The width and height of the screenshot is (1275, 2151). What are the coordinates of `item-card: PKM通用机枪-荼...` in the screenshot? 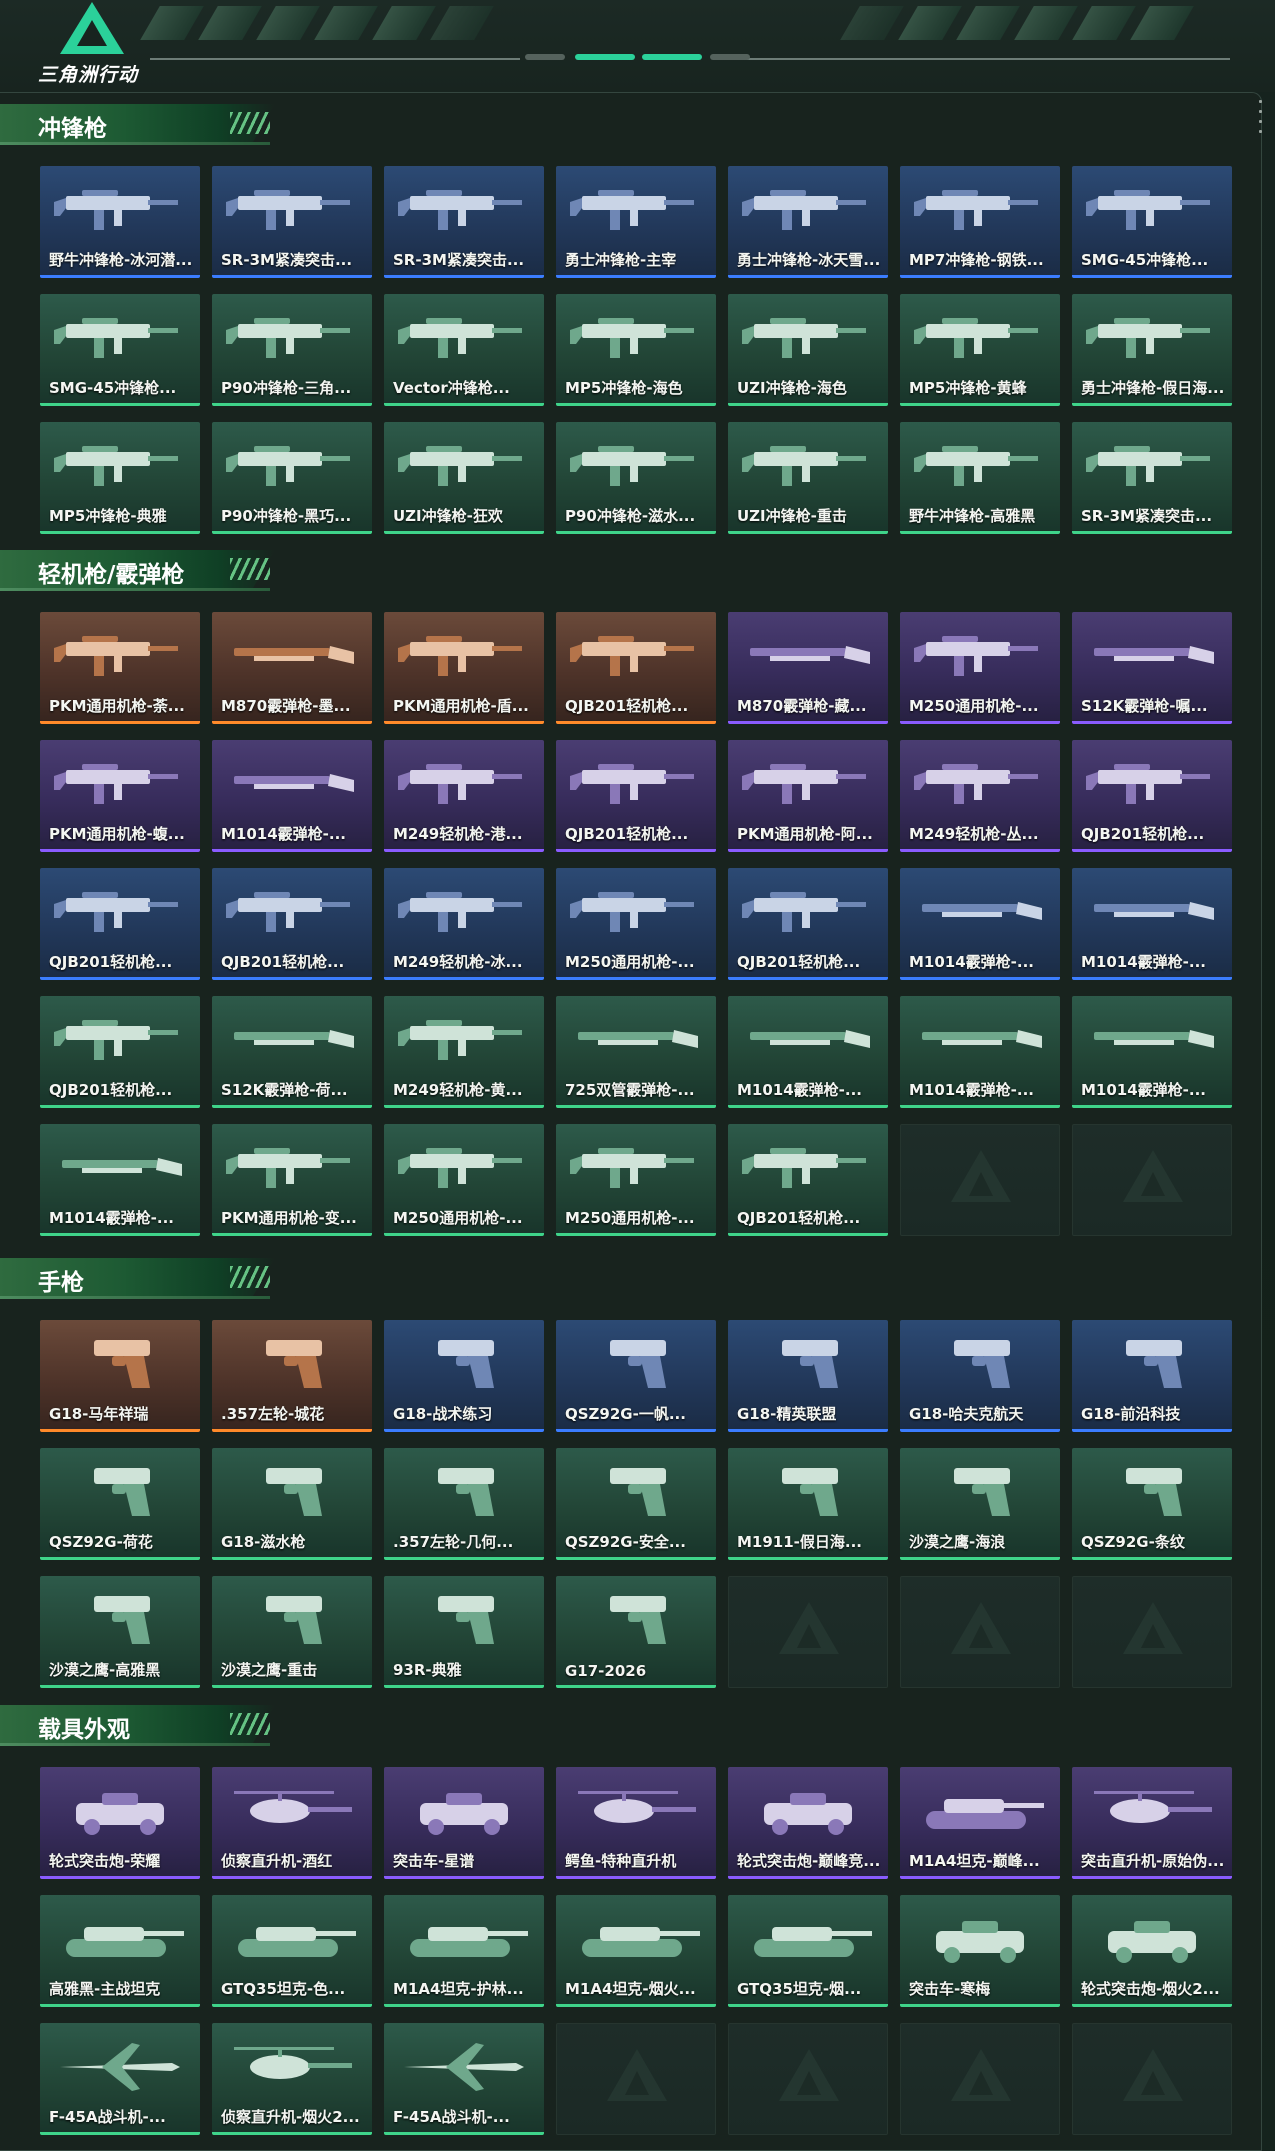 It's located at (120, 668).